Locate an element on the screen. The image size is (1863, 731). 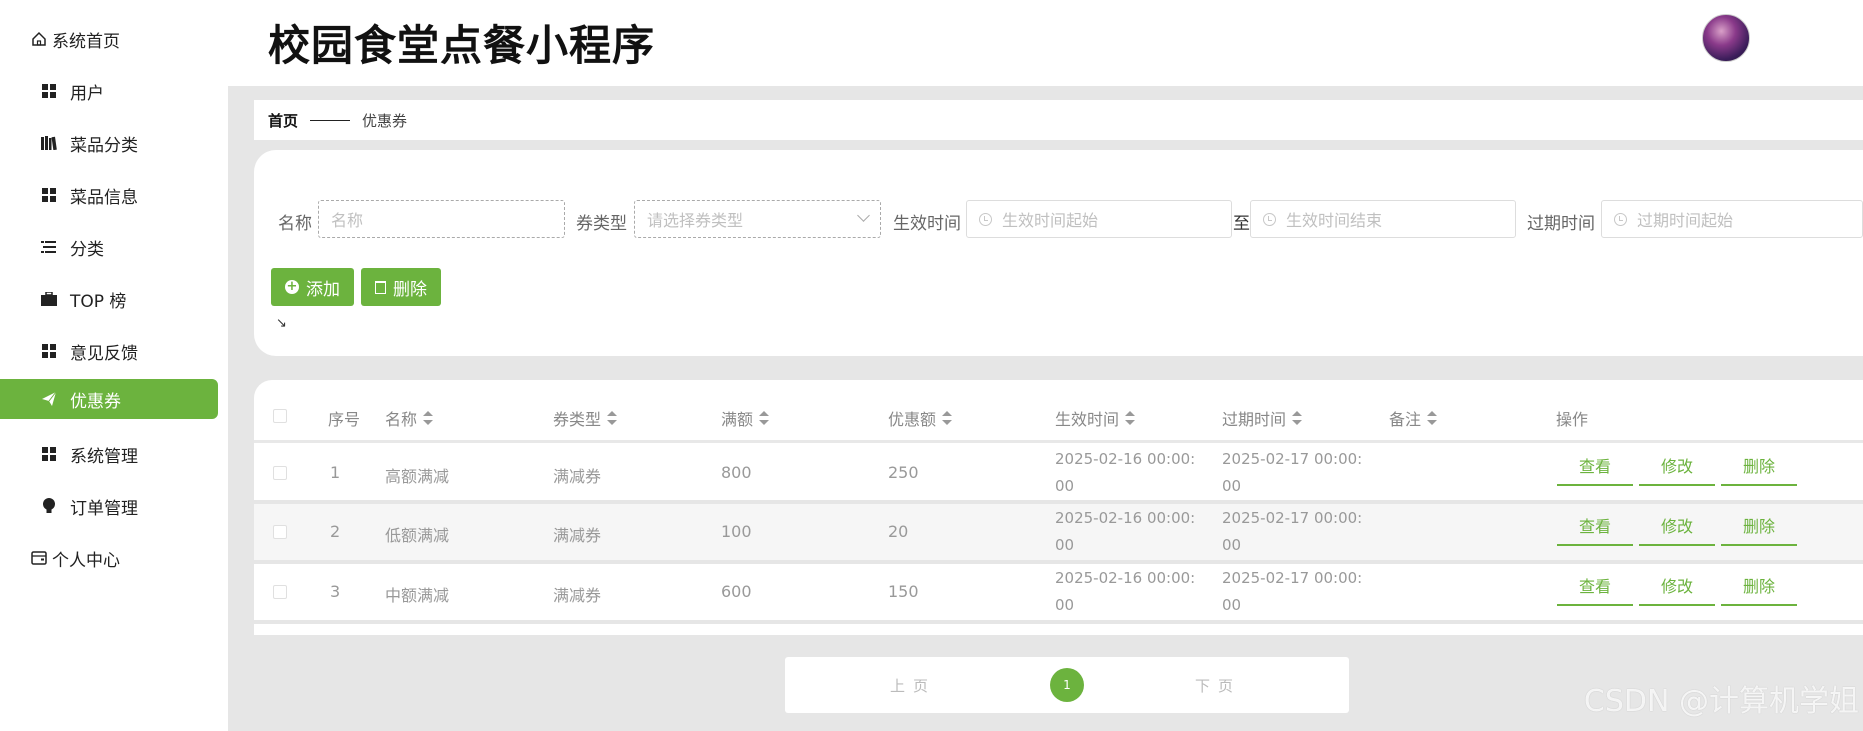
chevron-down-icon is located at coordinates (863, 215).